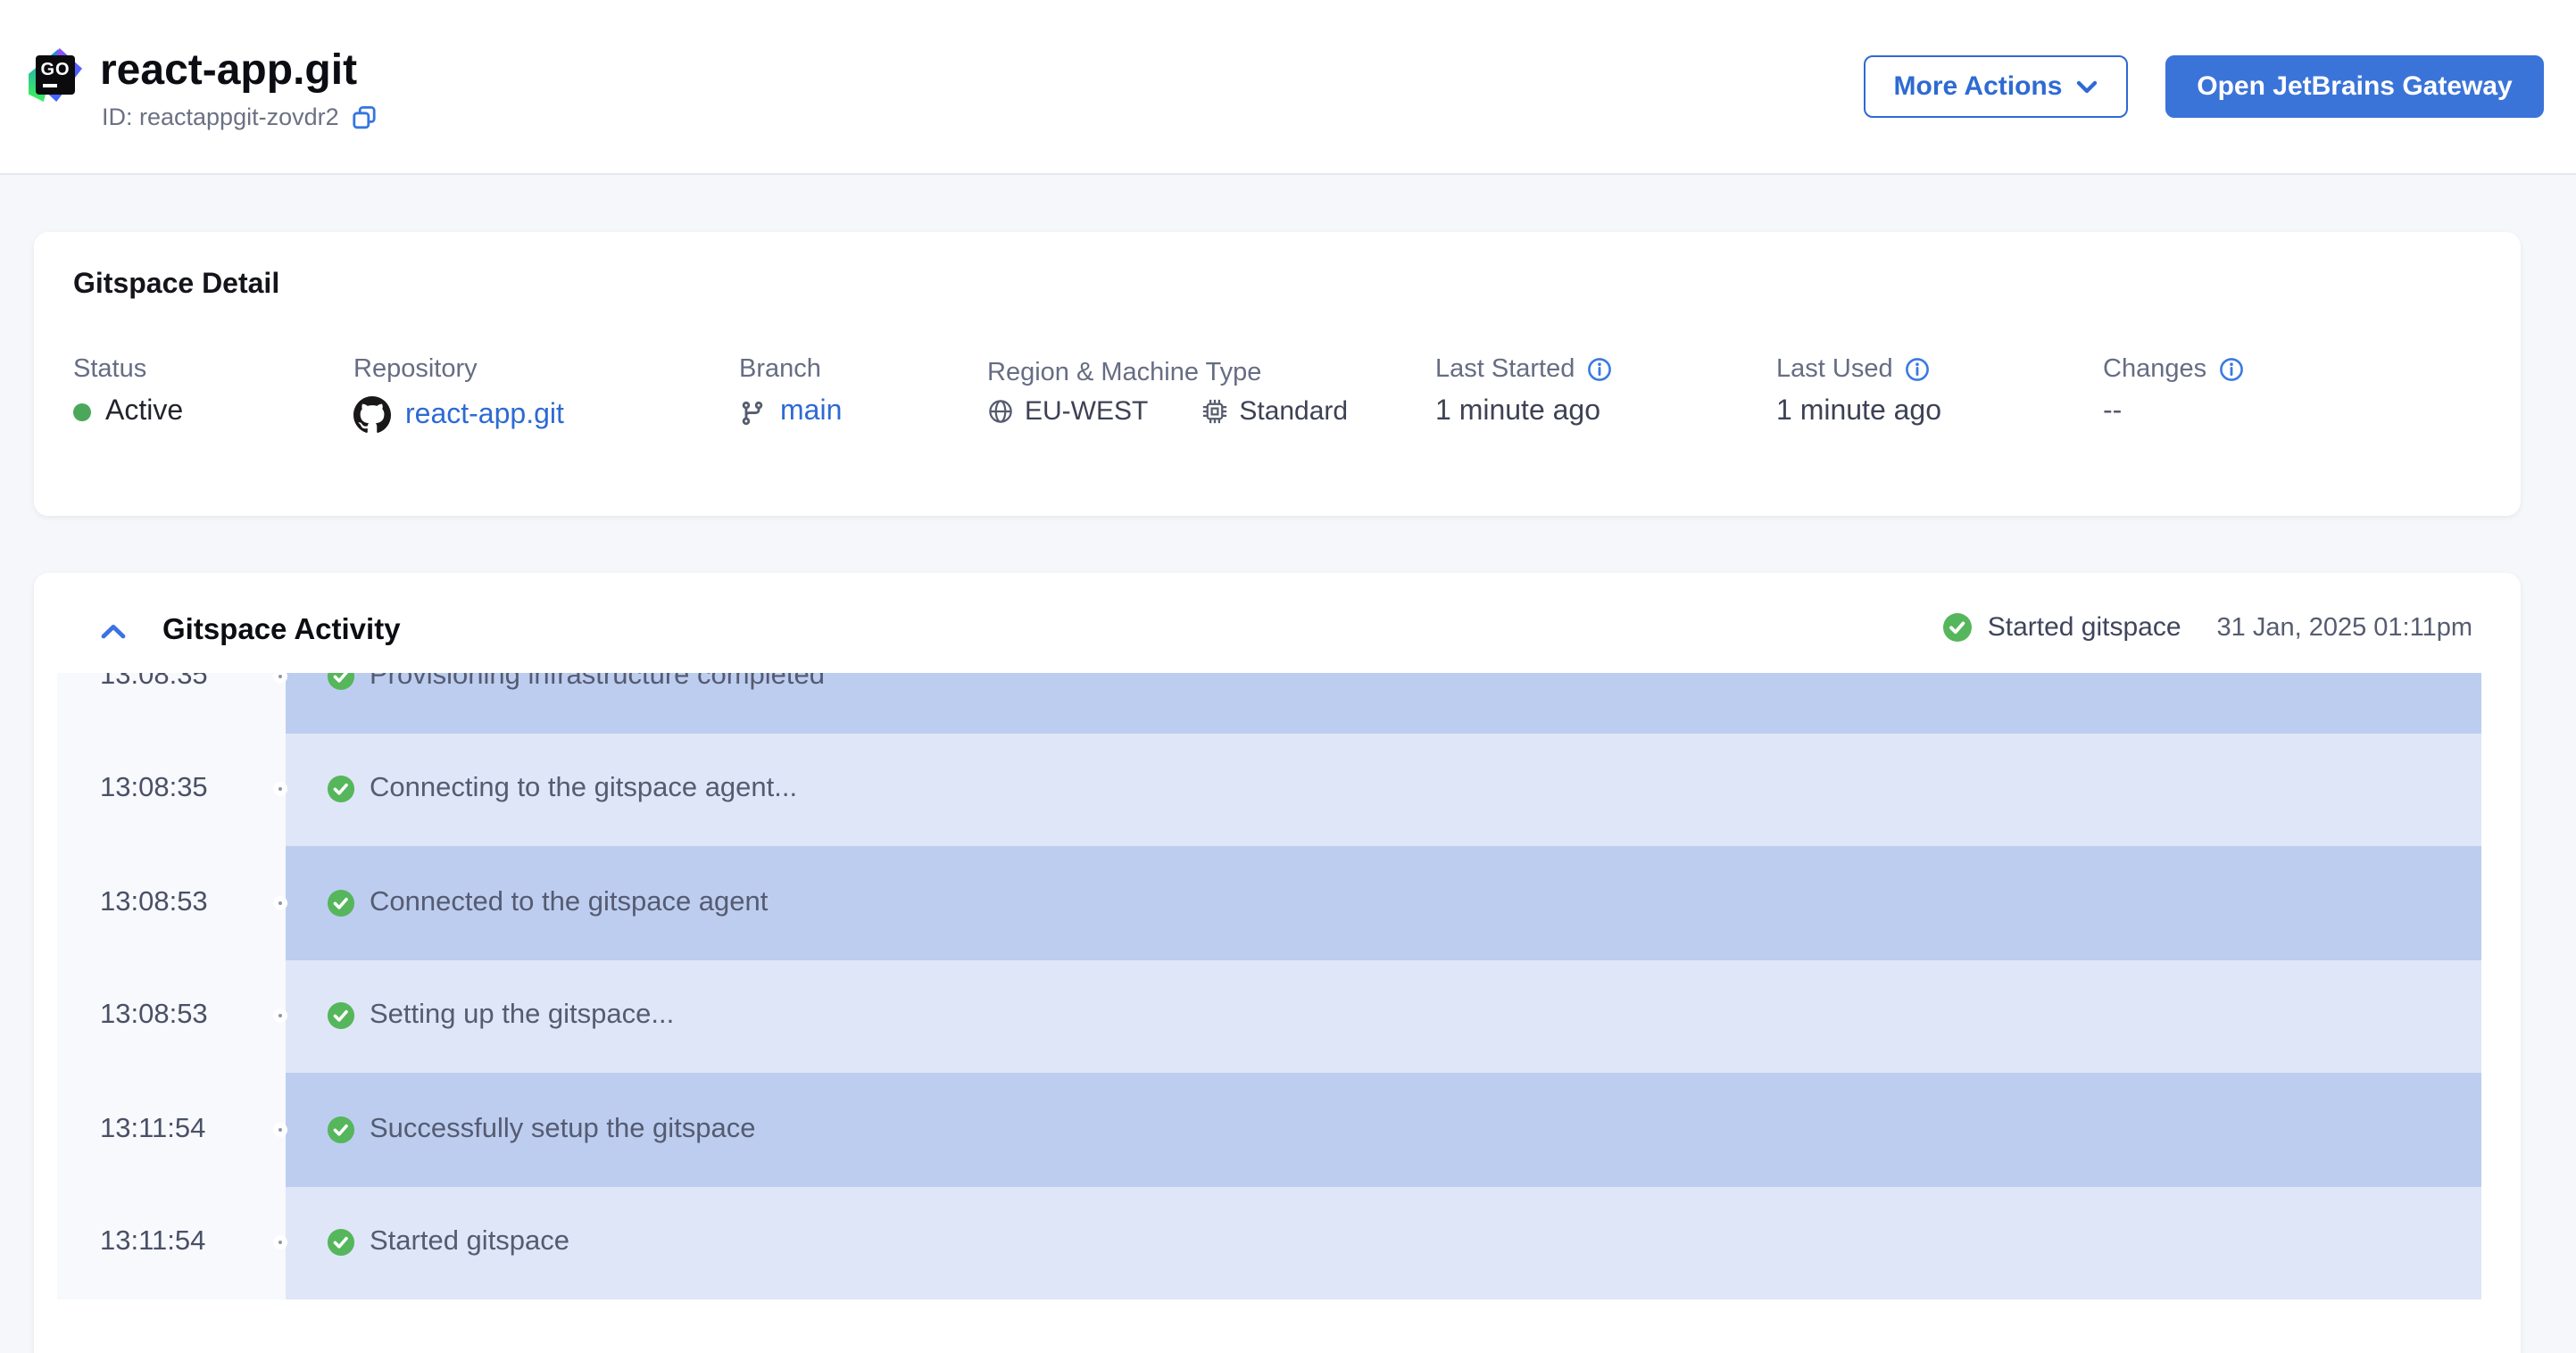 Image resolution: width=2576 pixels, height=1353 pixels. I want to click on field-status-label: Status, so click(110, 369).